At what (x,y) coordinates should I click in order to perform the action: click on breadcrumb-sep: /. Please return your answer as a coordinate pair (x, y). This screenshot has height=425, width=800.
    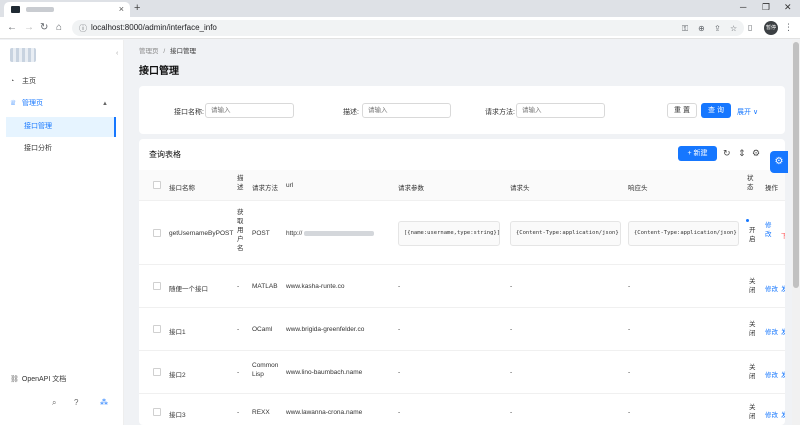
    Looking at the image, I should click on (164, 51).